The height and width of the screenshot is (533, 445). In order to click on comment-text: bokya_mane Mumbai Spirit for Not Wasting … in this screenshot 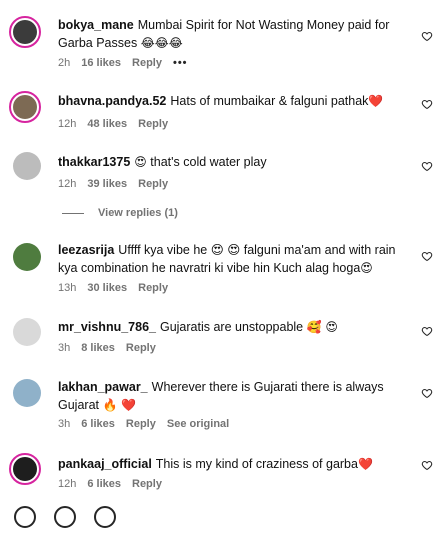, I will do `click(224, 34)`.